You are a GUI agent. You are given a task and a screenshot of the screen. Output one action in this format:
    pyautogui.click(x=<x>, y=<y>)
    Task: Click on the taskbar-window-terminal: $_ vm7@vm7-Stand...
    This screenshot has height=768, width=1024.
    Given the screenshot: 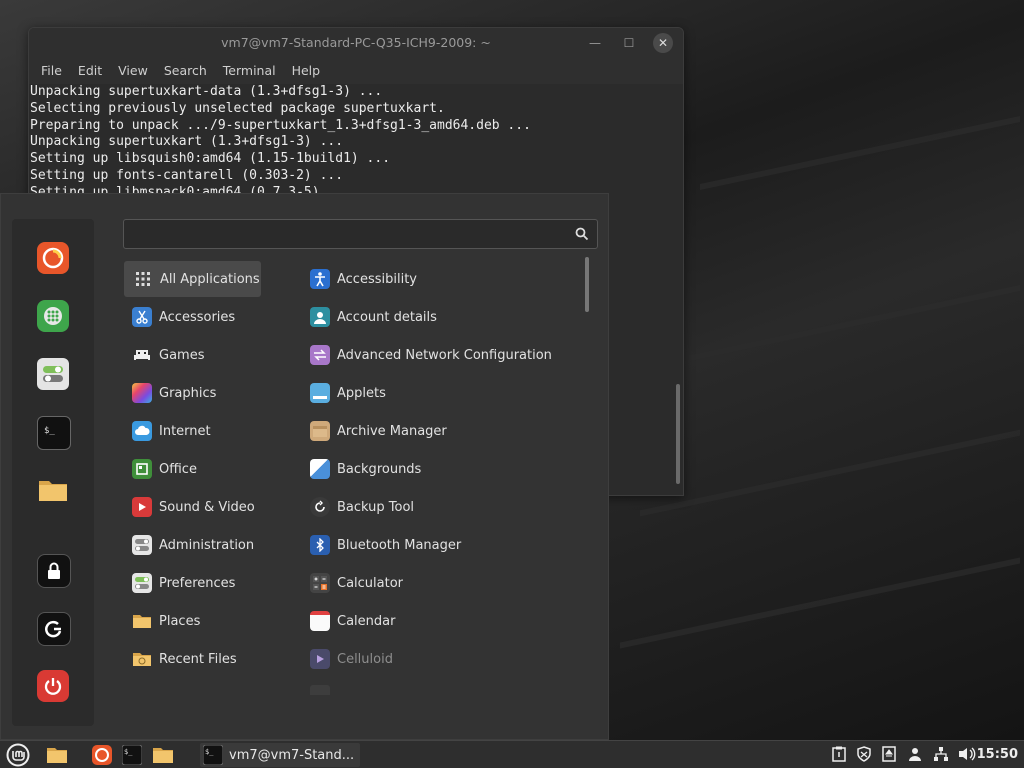 What is the action you would take?
    pyautogui.click(x=280, y=755)
    